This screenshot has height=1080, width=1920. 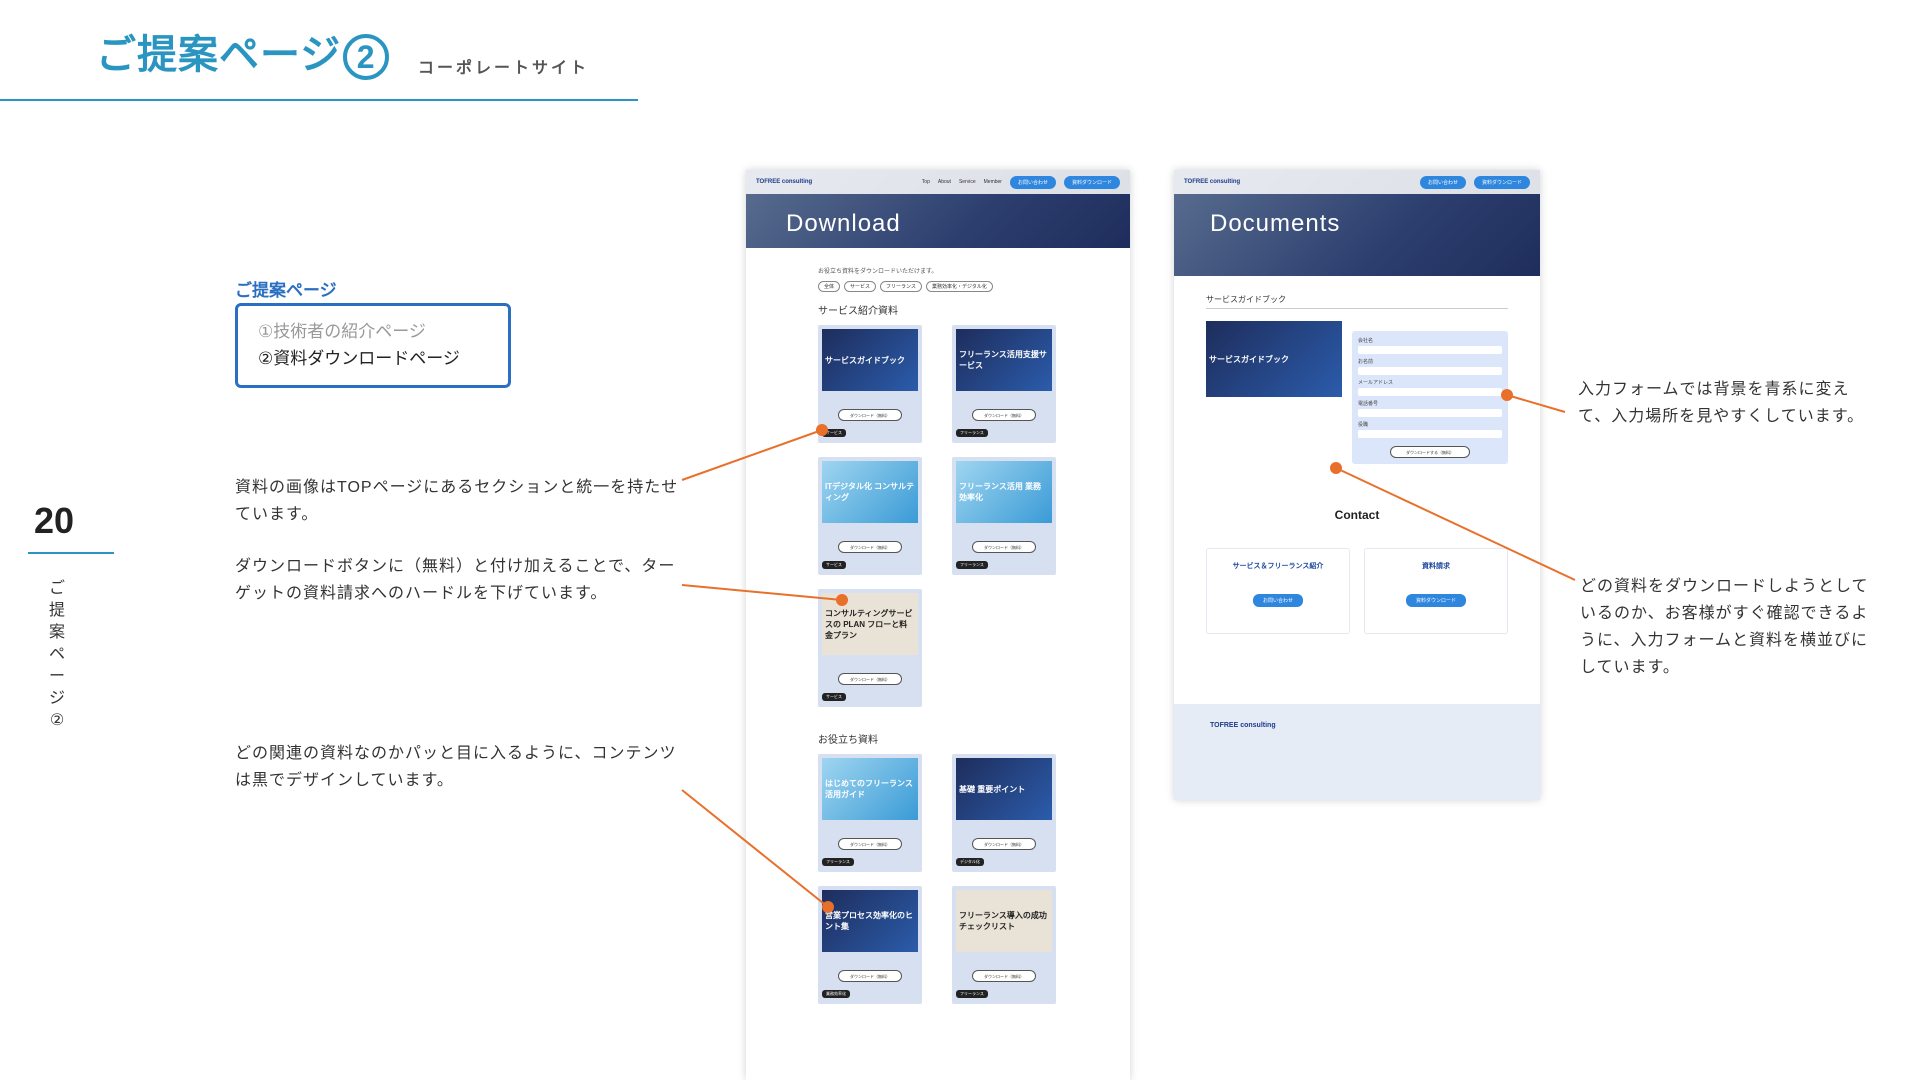 I want to click on doc-card: フリーランス導入の成功チェックリストダウンロード（無料） フリーランス, so click(x=1004, y=945).